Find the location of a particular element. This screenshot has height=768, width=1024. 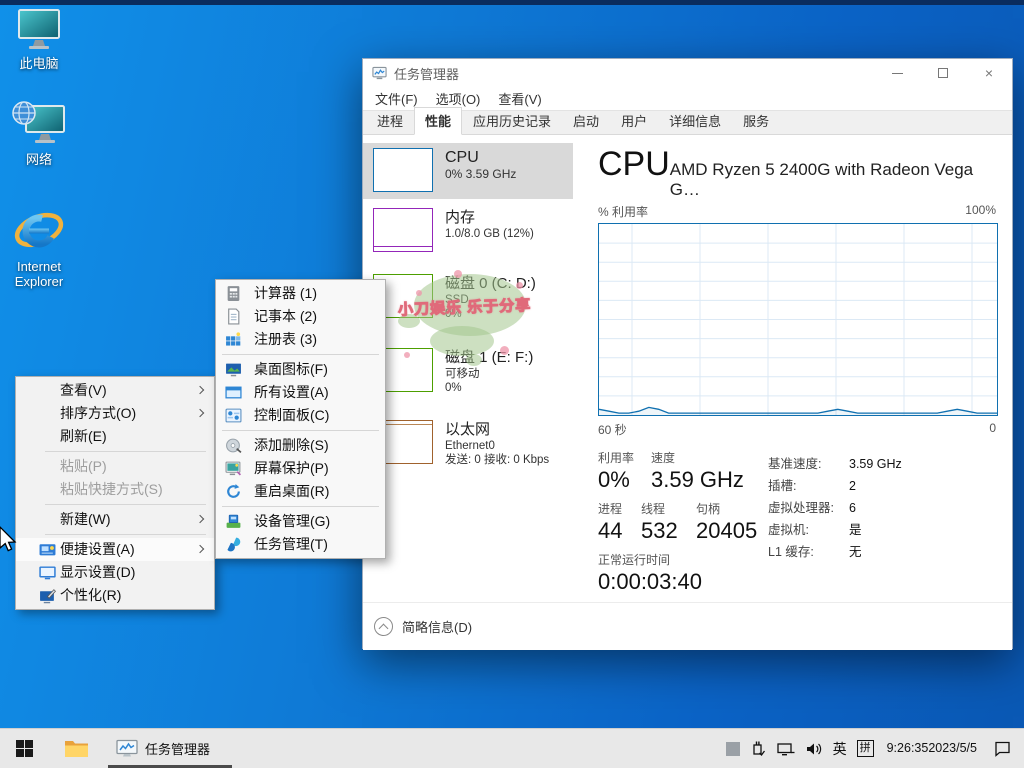

tray-clock: 9:26:35 2023/5/5 is located at coordinates (932, 748).